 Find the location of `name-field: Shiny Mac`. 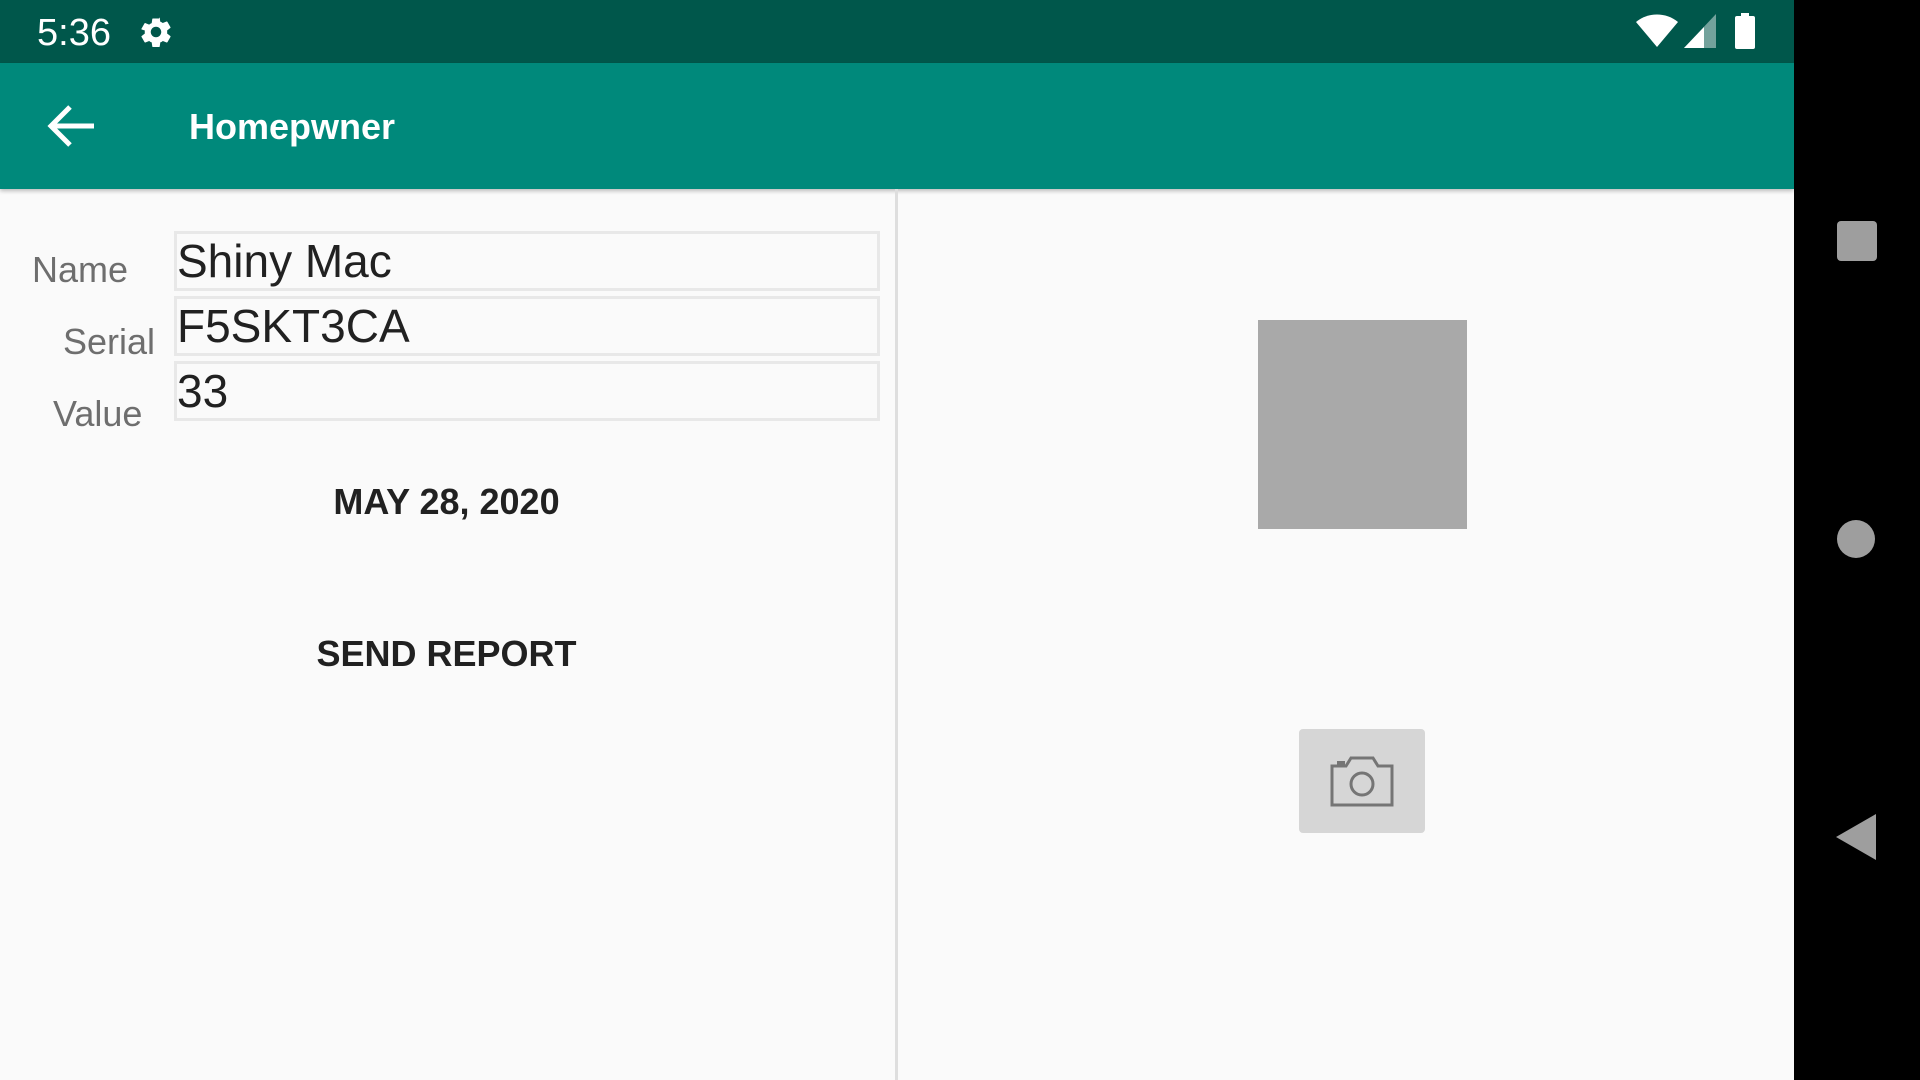

name-field: Shiny Mac is located at coordinates (527, 261).